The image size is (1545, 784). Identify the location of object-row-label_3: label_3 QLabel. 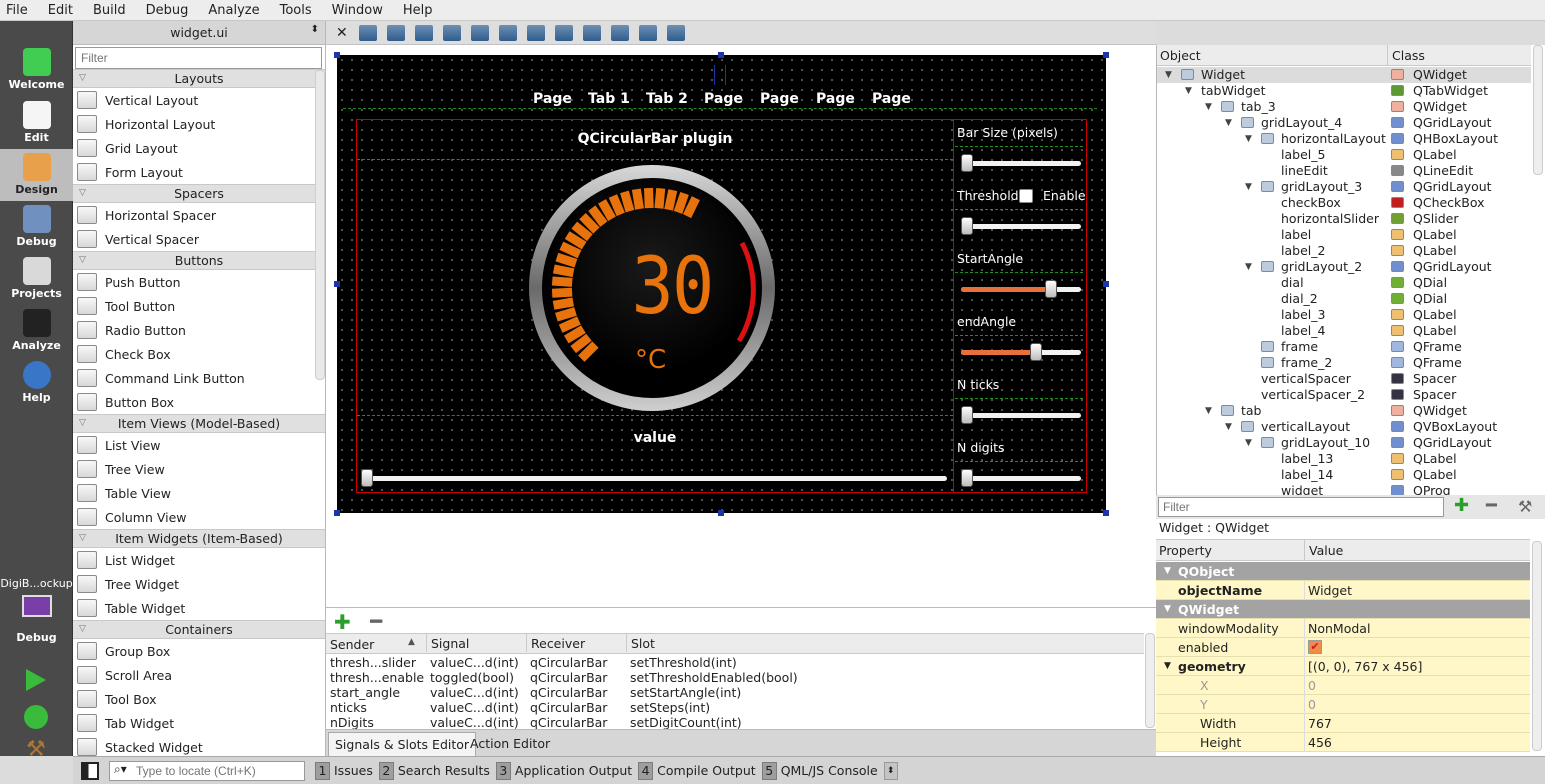
(1344, 315).